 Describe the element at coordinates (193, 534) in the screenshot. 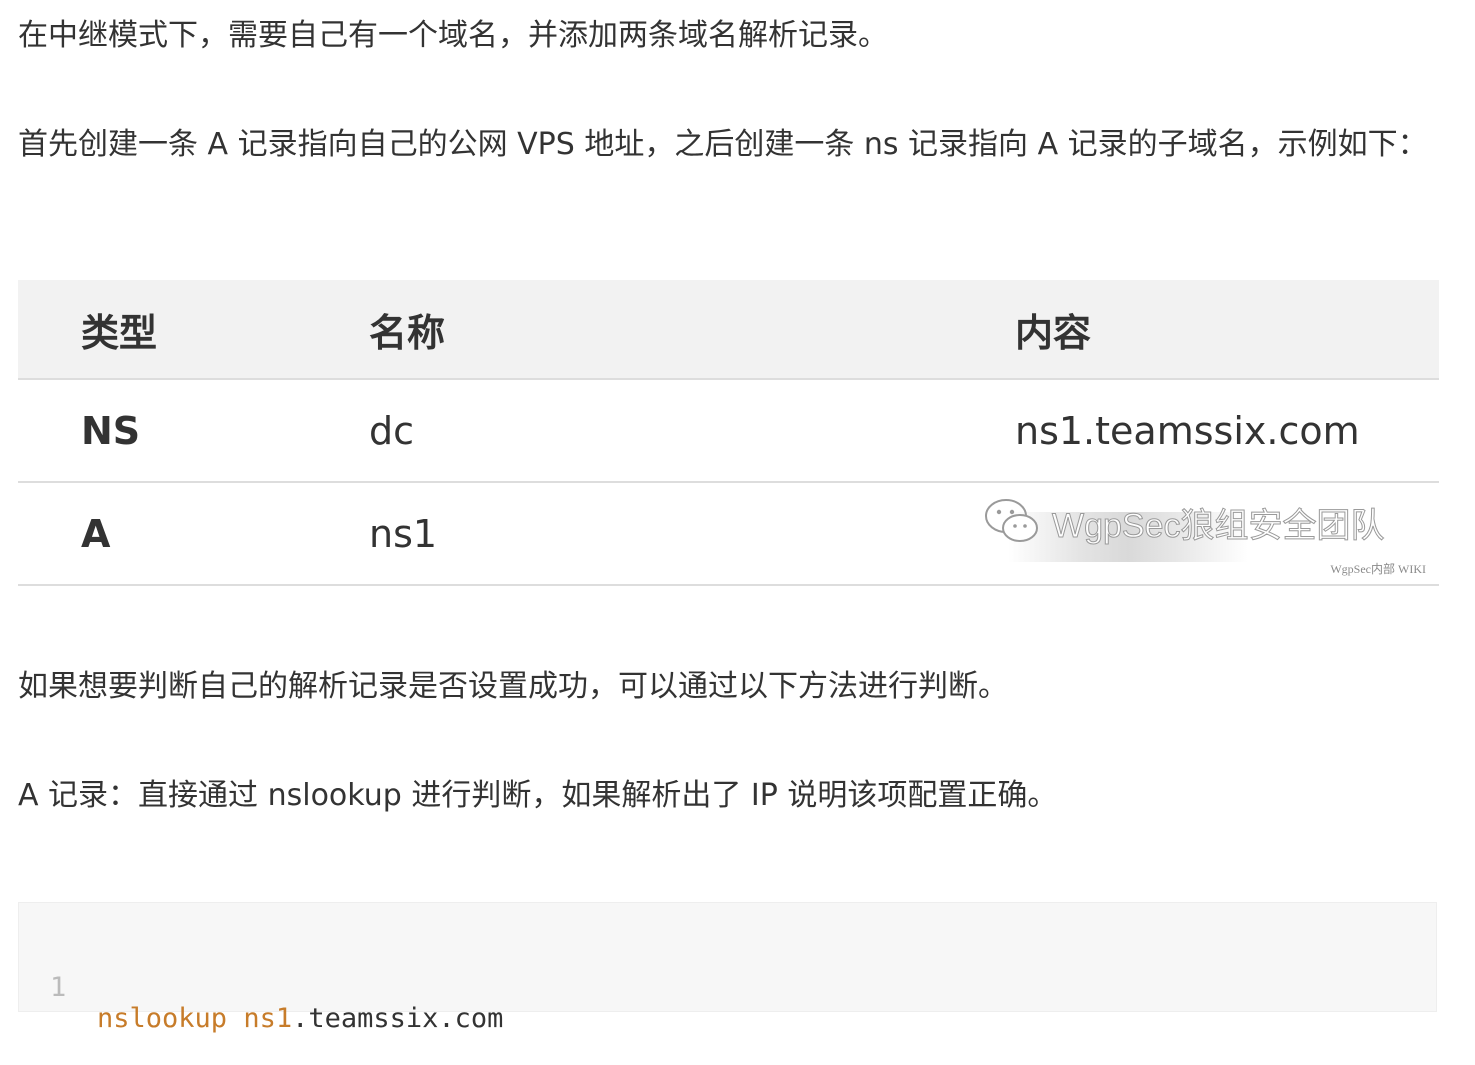

I see `cell-type: A` at that location.